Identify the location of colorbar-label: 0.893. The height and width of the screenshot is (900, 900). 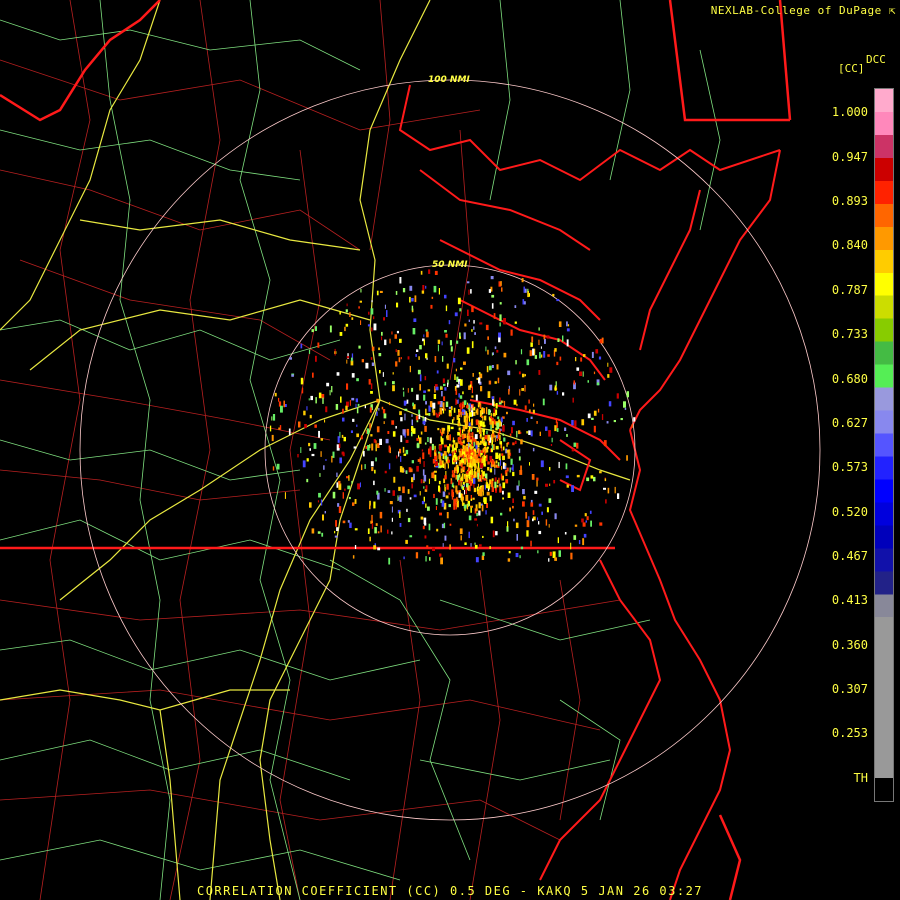
(849, 201).